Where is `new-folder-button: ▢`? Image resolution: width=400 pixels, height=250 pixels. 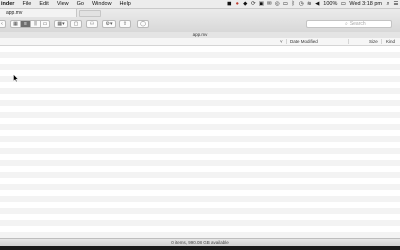
new-folder-button: ▢ is located at coordinates (76, 24).